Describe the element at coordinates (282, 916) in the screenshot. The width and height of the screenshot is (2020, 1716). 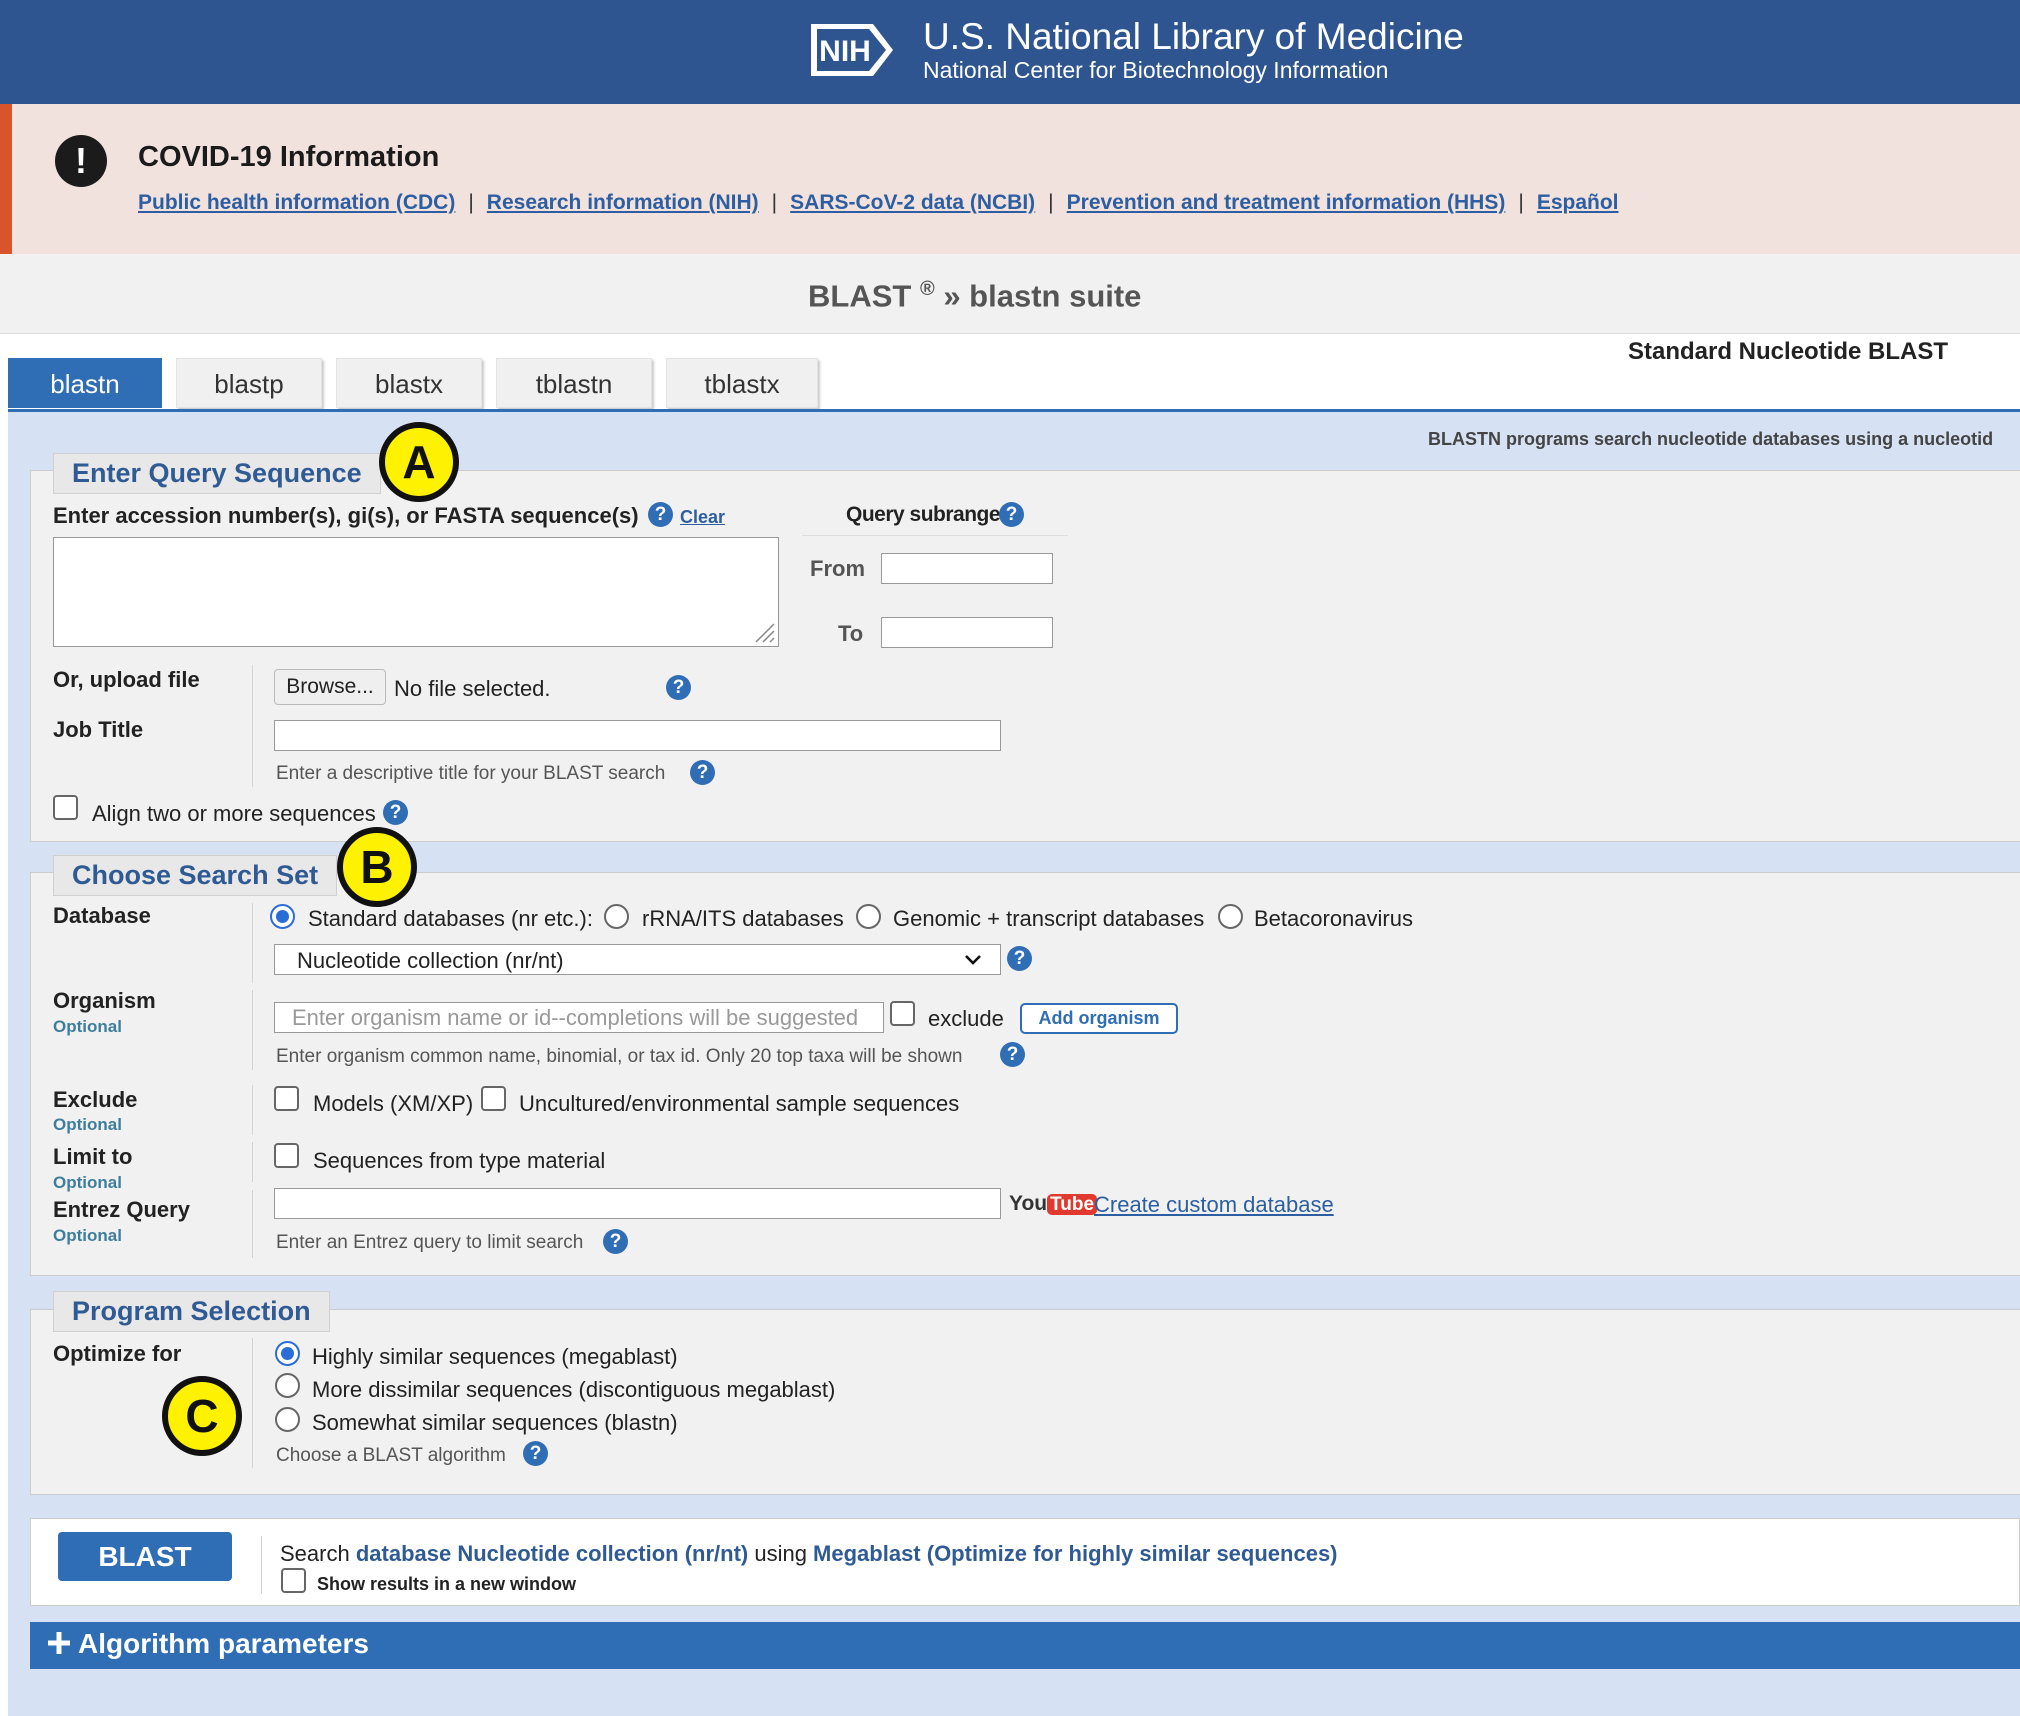
I see `radio-standard-databases` at that location.